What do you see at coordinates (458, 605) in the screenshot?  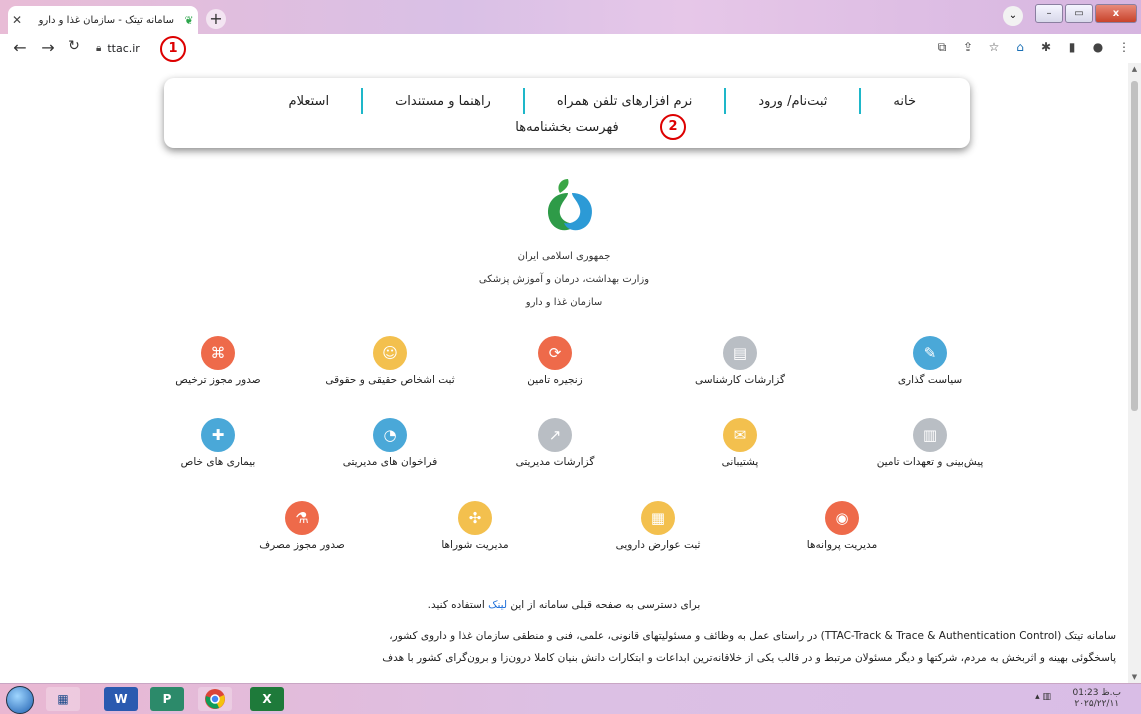 I see `access-text-after: استفاده کنید.` at bounding box center [458, 605].